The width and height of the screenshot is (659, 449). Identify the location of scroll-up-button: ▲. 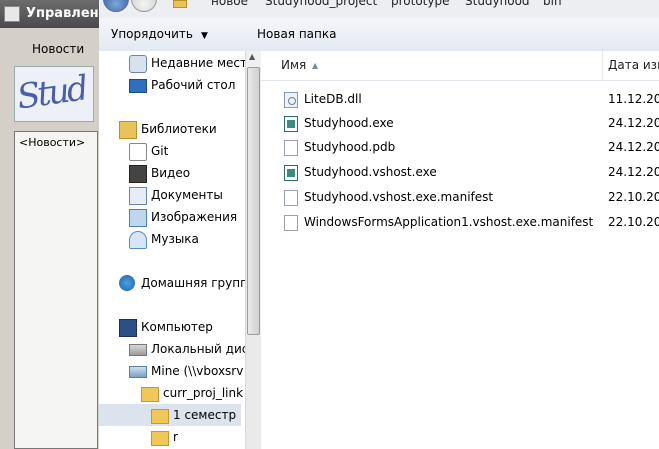
(253, 59).